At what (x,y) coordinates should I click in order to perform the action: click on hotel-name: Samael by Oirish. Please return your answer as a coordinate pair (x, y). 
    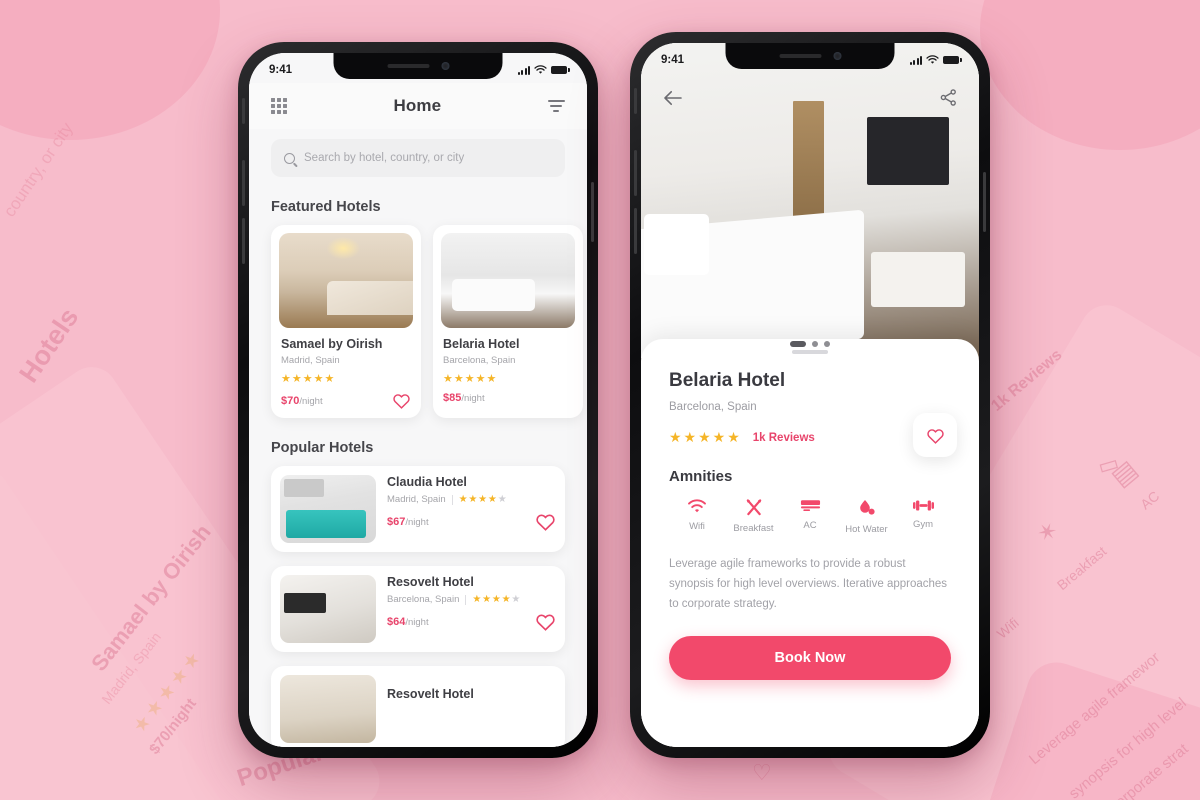
    Looking at the image, I should click on (332, 344).